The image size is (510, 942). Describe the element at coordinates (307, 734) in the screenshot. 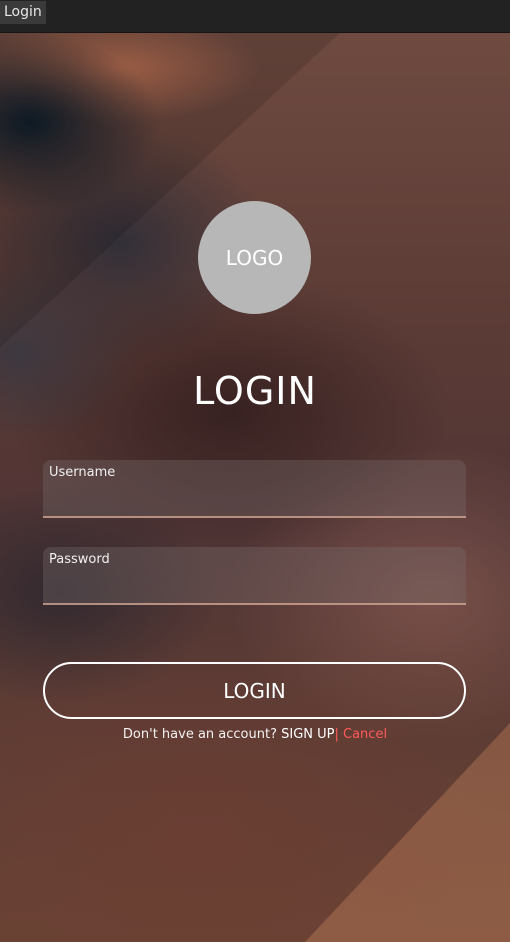

I see `signup-link: SIGN UP` at that location.